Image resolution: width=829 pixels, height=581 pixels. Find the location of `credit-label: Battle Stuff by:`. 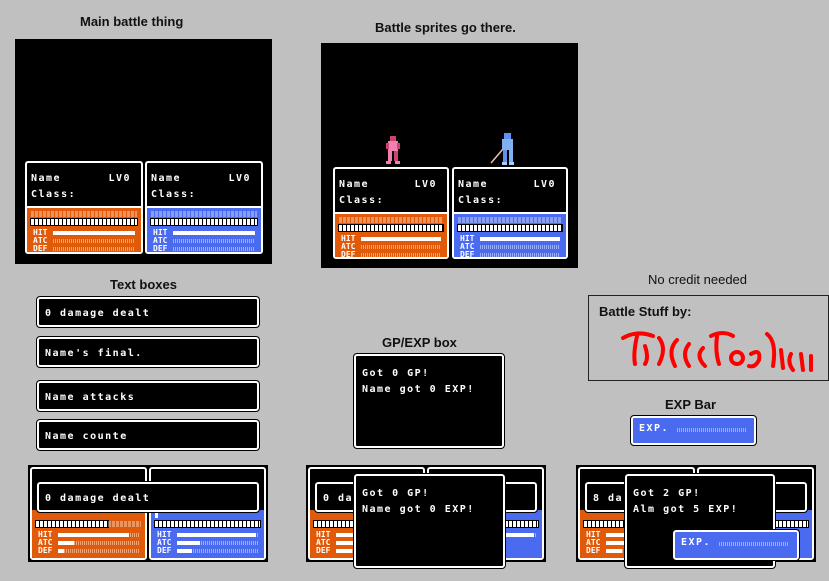

credit-label: Battle Stuff by: is located at coordinates (645, 311).